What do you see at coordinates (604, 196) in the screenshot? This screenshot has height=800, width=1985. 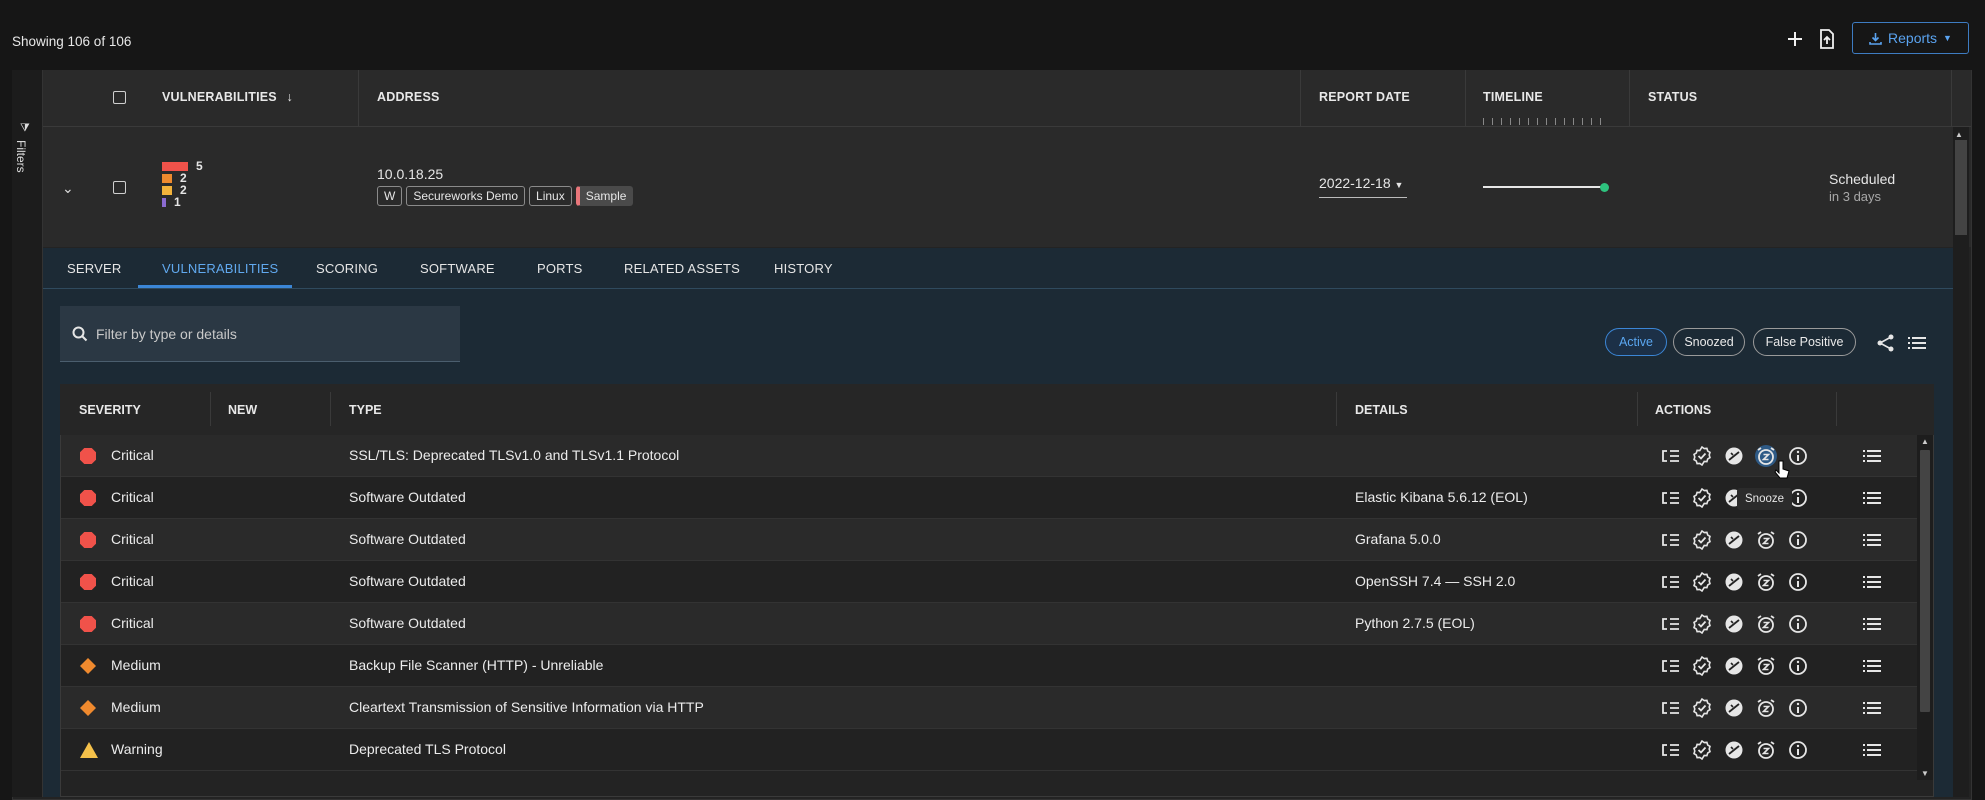 I see `tag-sample: Sample` at bounding box center [604, 196].